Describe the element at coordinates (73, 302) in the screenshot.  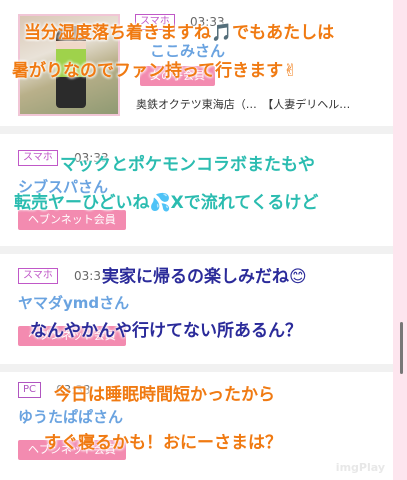
I see `user-name: ヤマダymdさん` at that location.